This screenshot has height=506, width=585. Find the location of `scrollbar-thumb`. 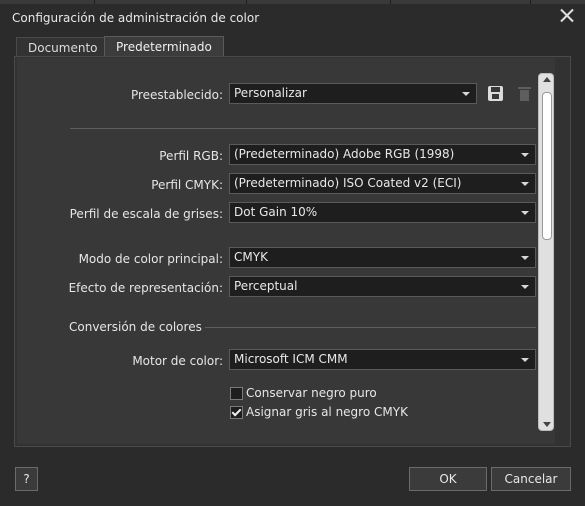

scrollbar-thumb is located at coordinates (547, 166).